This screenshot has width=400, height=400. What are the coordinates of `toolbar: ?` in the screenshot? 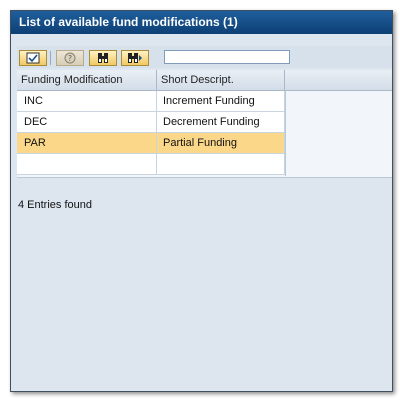 It's located at (204, 57).